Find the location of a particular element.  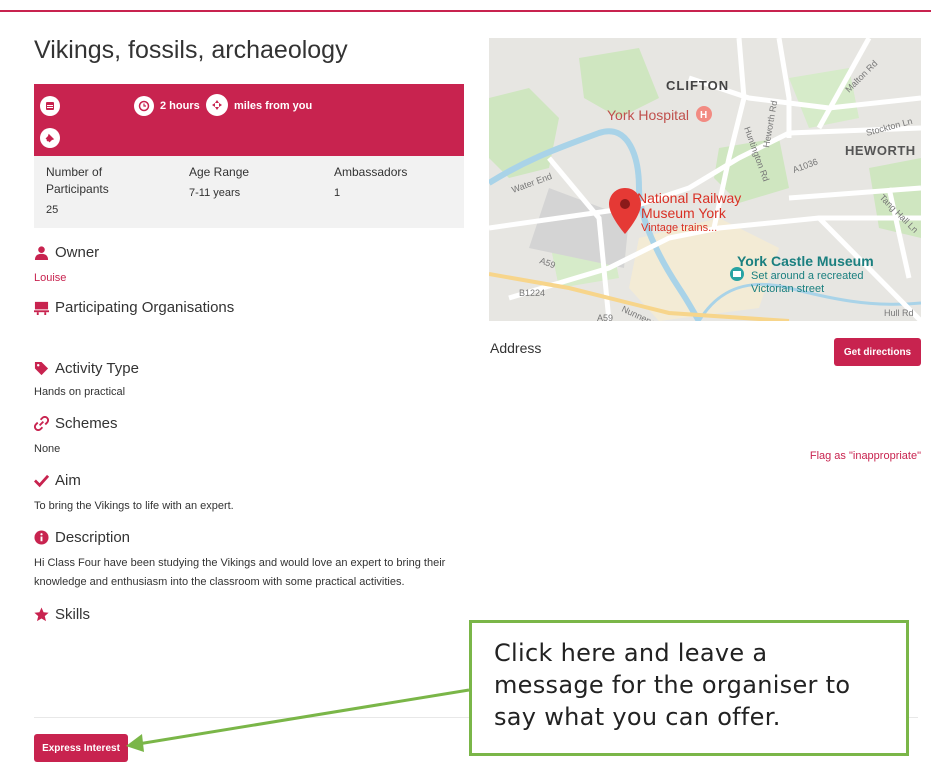

map-label-clifton: CLIFTON is located at coordinates (697, 85).